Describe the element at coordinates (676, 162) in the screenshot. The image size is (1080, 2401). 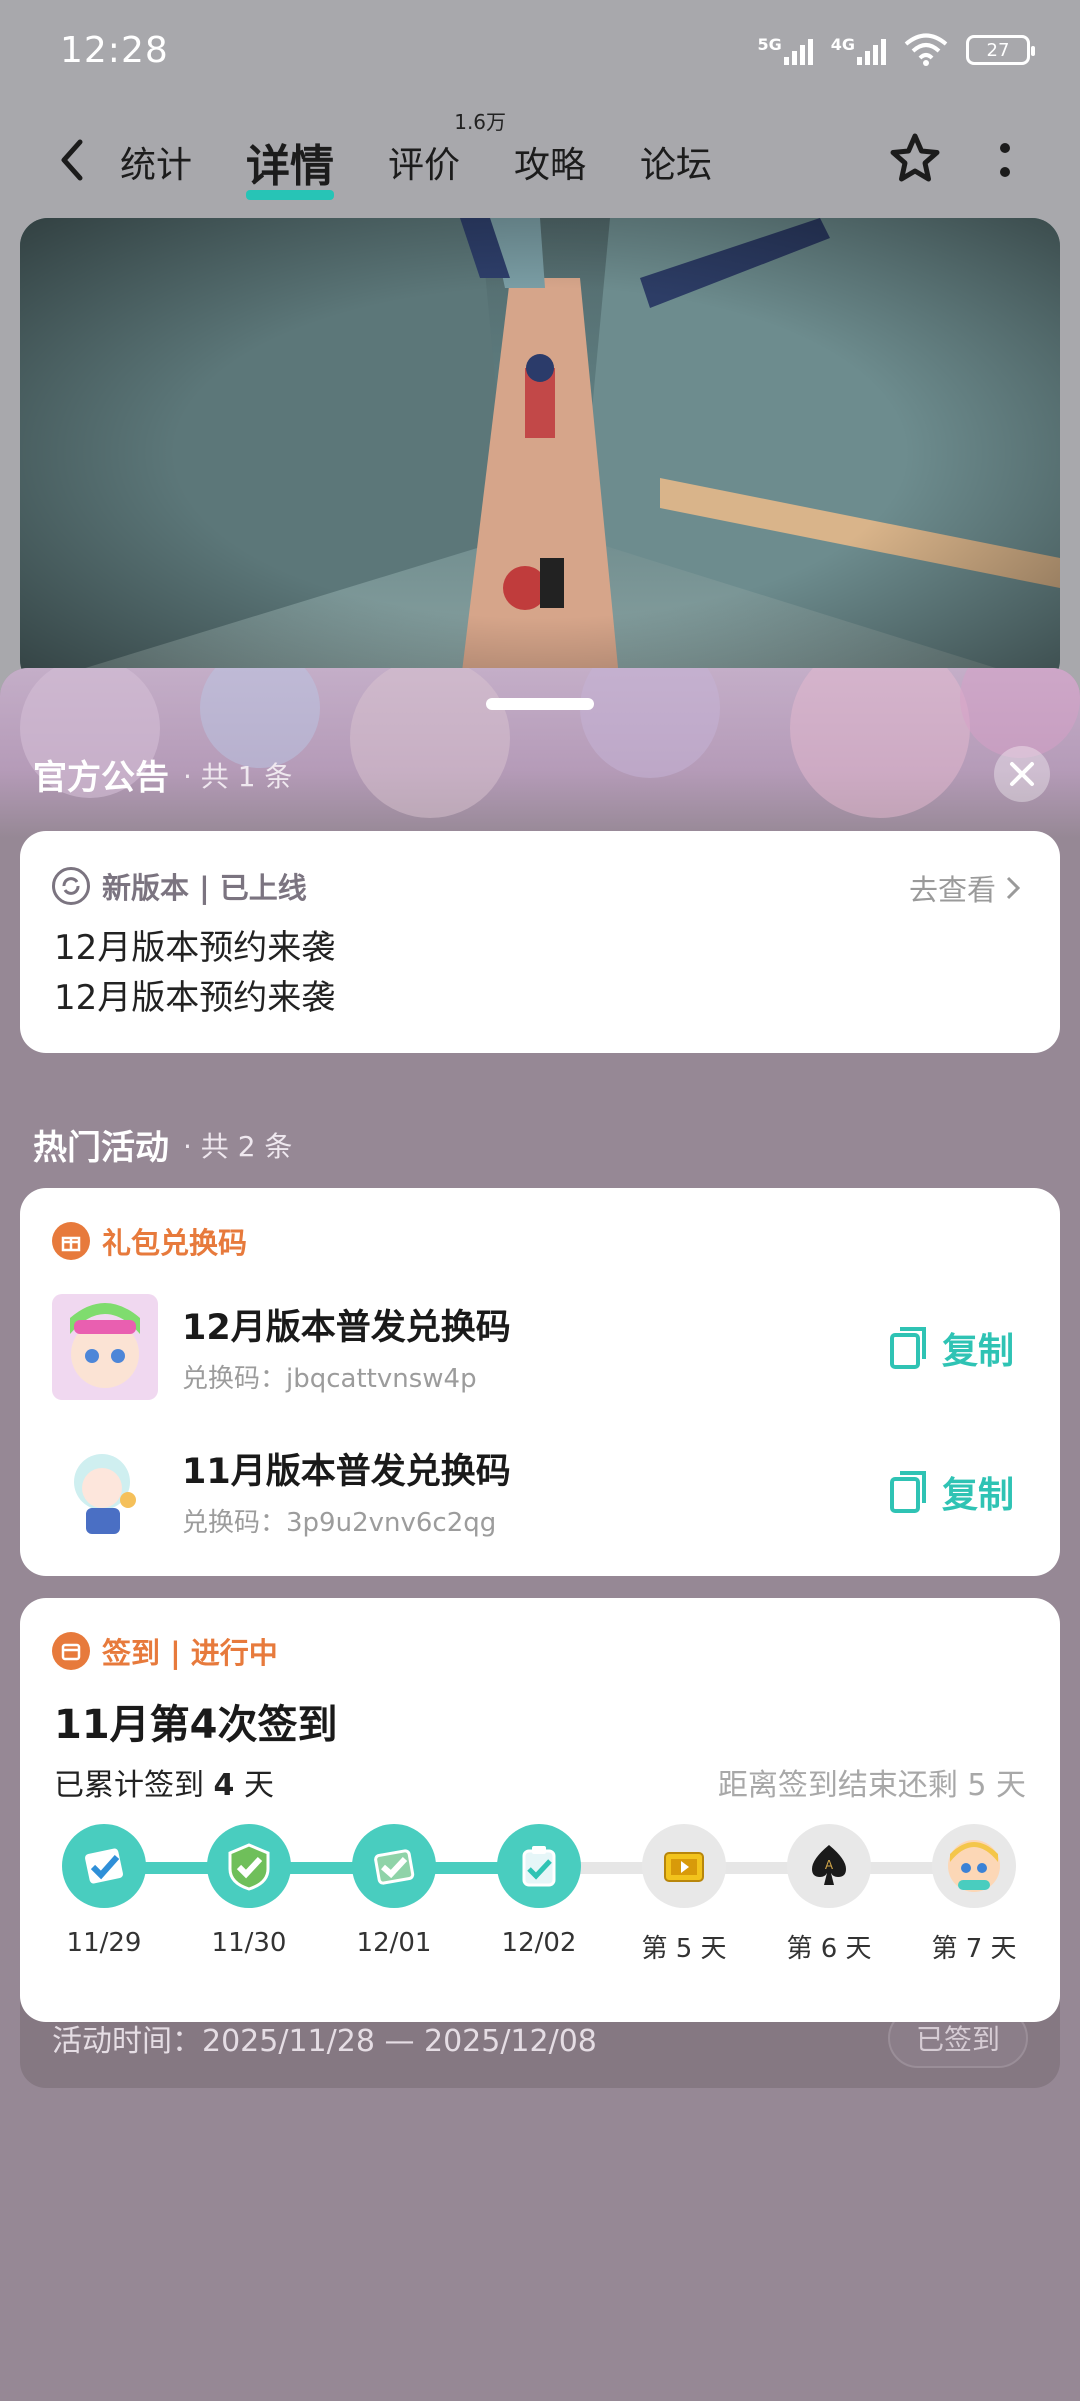
I see `tab-forum: 论坛` at that location.